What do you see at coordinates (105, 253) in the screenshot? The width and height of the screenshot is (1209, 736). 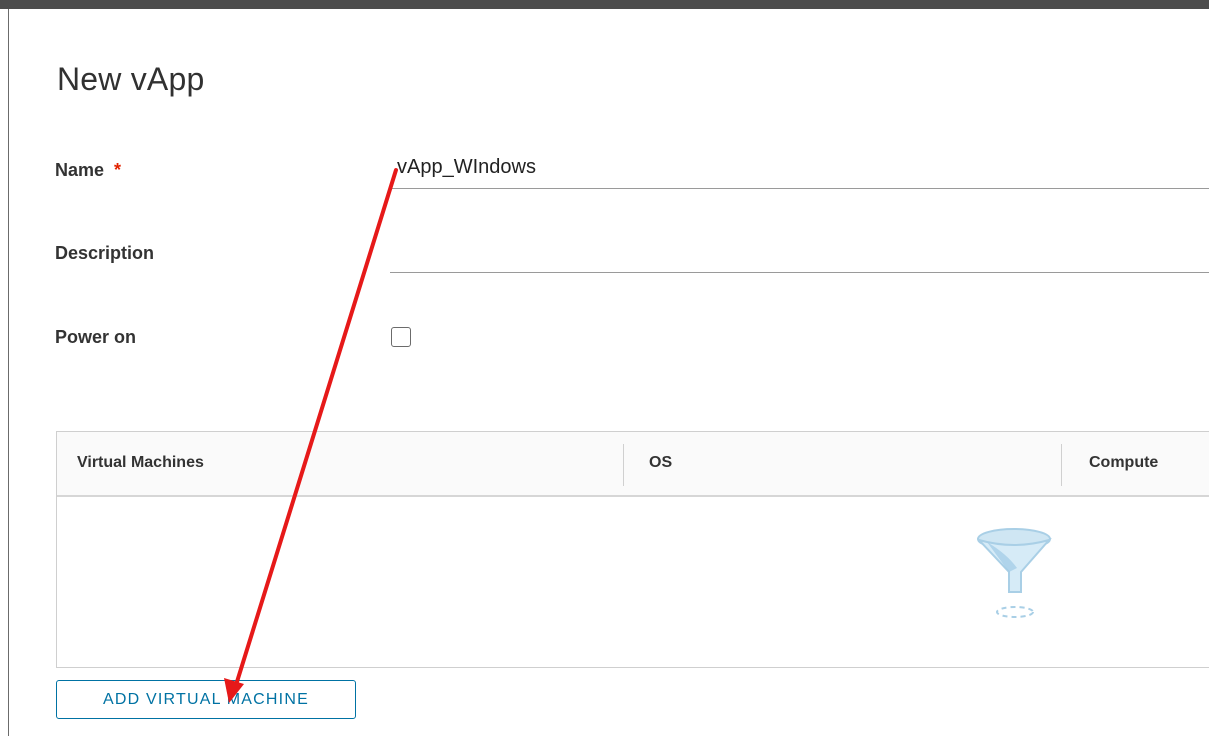 I see `description-label: Description` at bounding box center [105, 253].